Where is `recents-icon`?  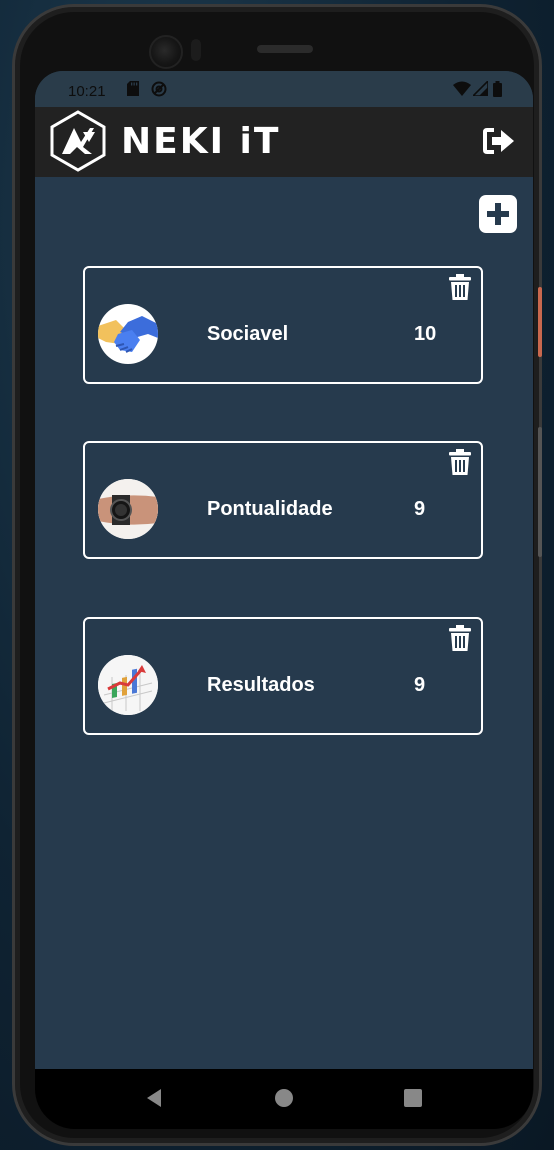
recents-icon is located at coordinates (413, 1098).